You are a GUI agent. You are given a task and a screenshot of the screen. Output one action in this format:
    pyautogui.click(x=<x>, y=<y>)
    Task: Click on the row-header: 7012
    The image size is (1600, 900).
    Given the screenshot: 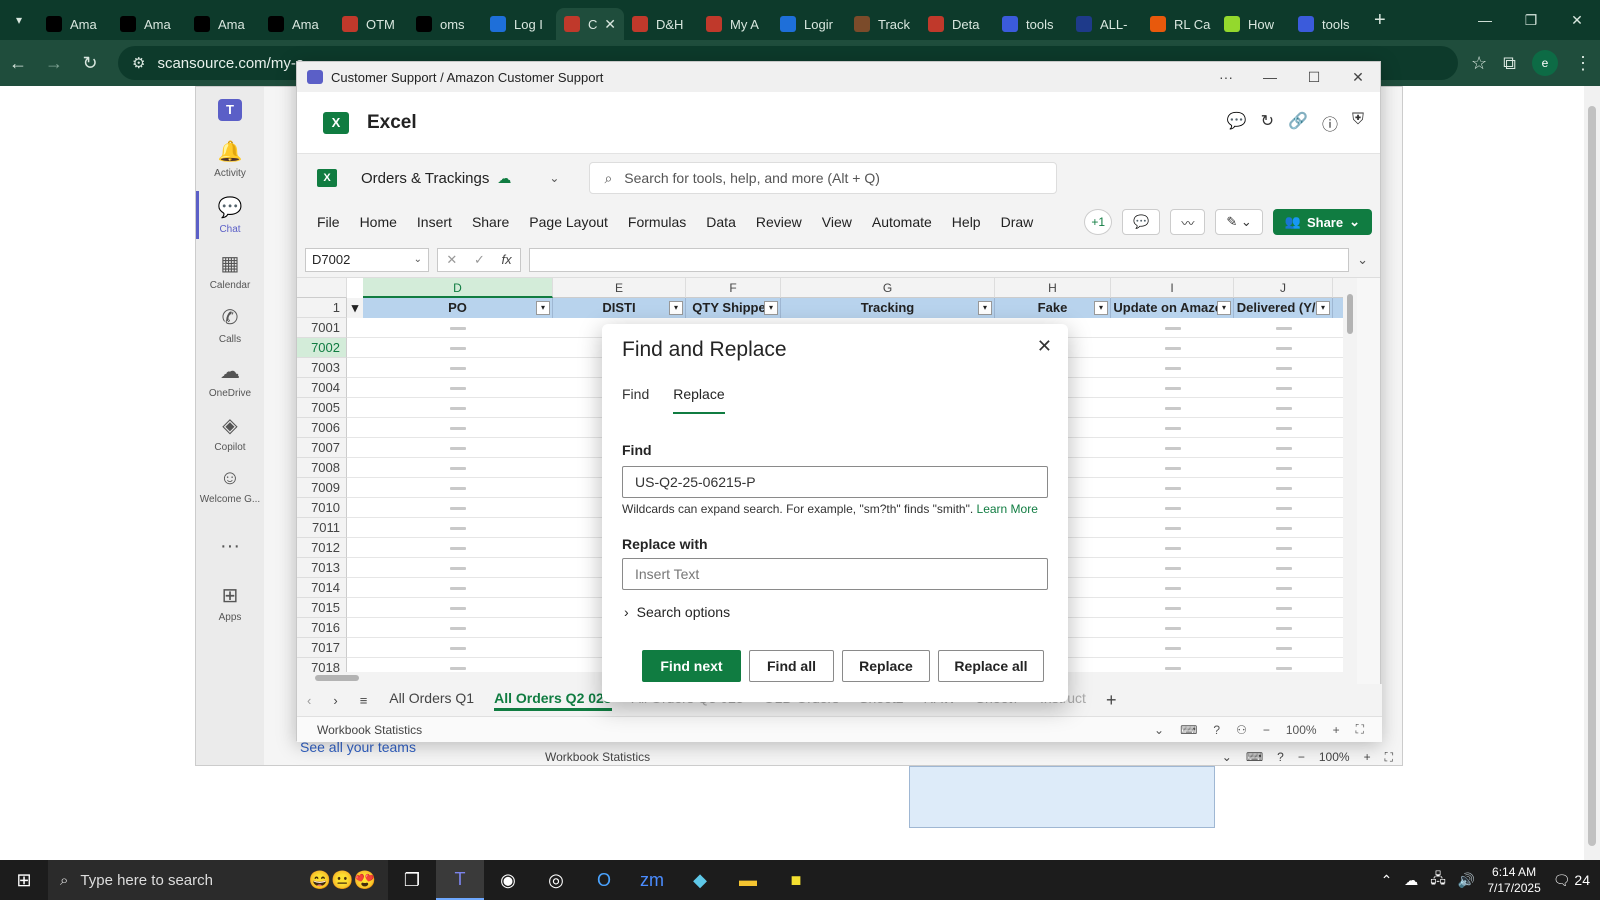 What is the action you would take?
    pyautogui.click(x=322, y=548)
    